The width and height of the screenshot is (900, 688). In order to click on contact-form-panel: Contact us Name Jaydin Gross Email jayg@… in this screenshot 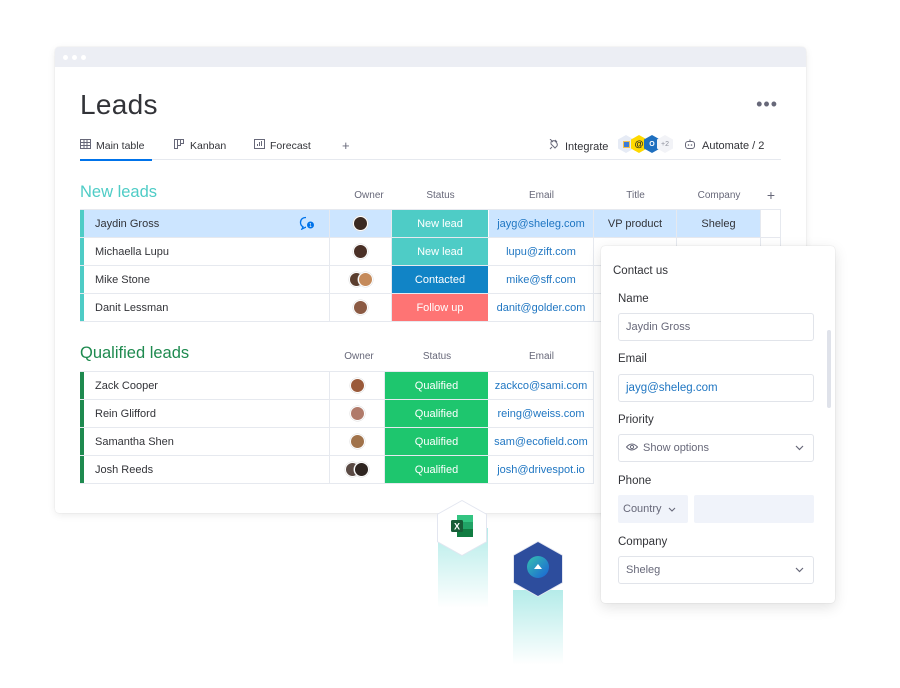, I will do `click(718, 424)`.